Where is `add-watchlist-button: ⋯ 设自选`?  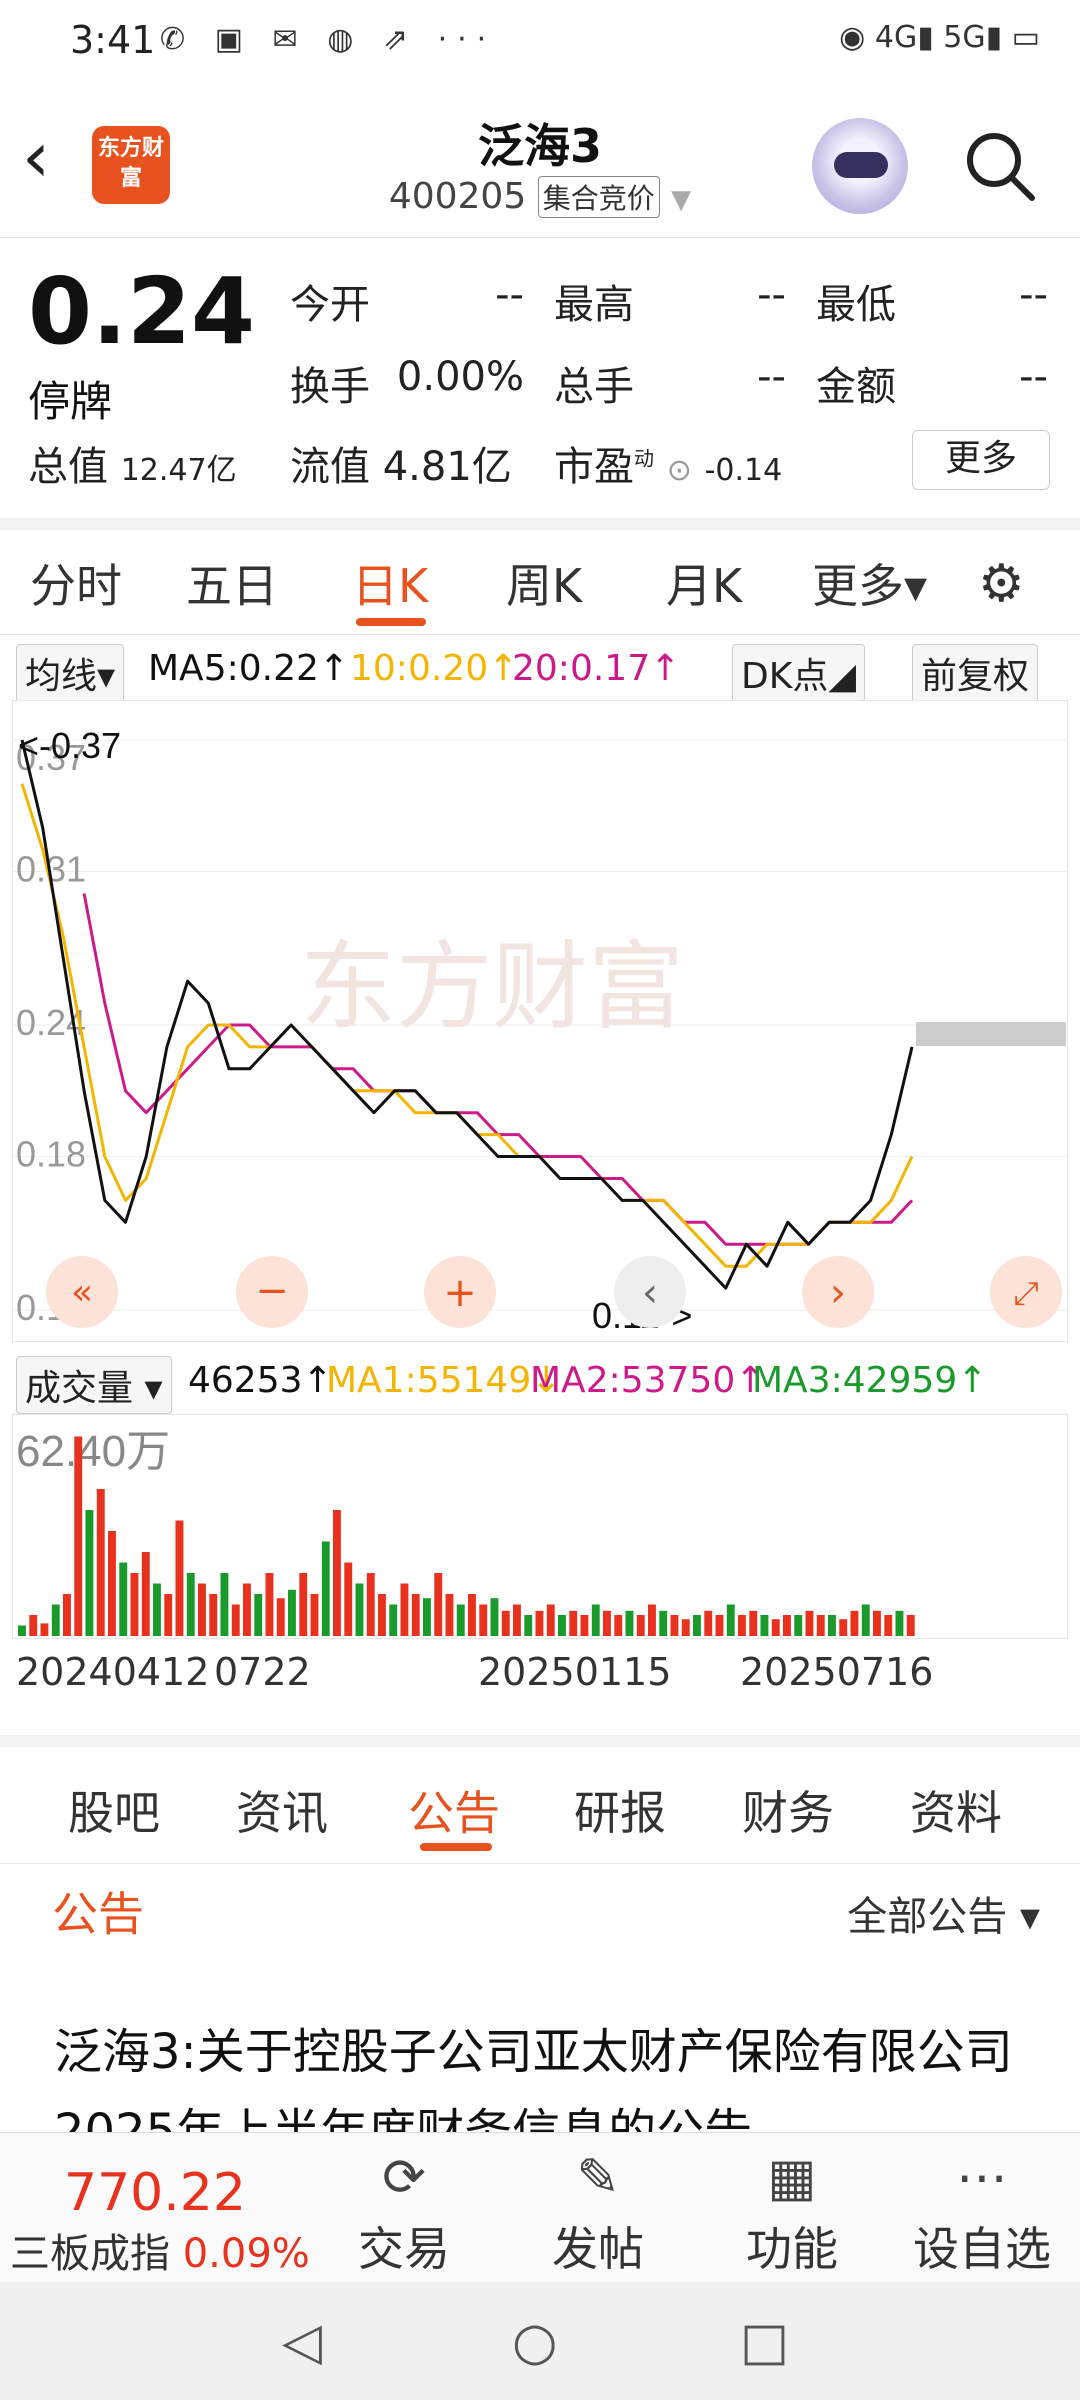
add-watchlist-button: ⋯ 设自选 is located at coordinates (982, 2211).